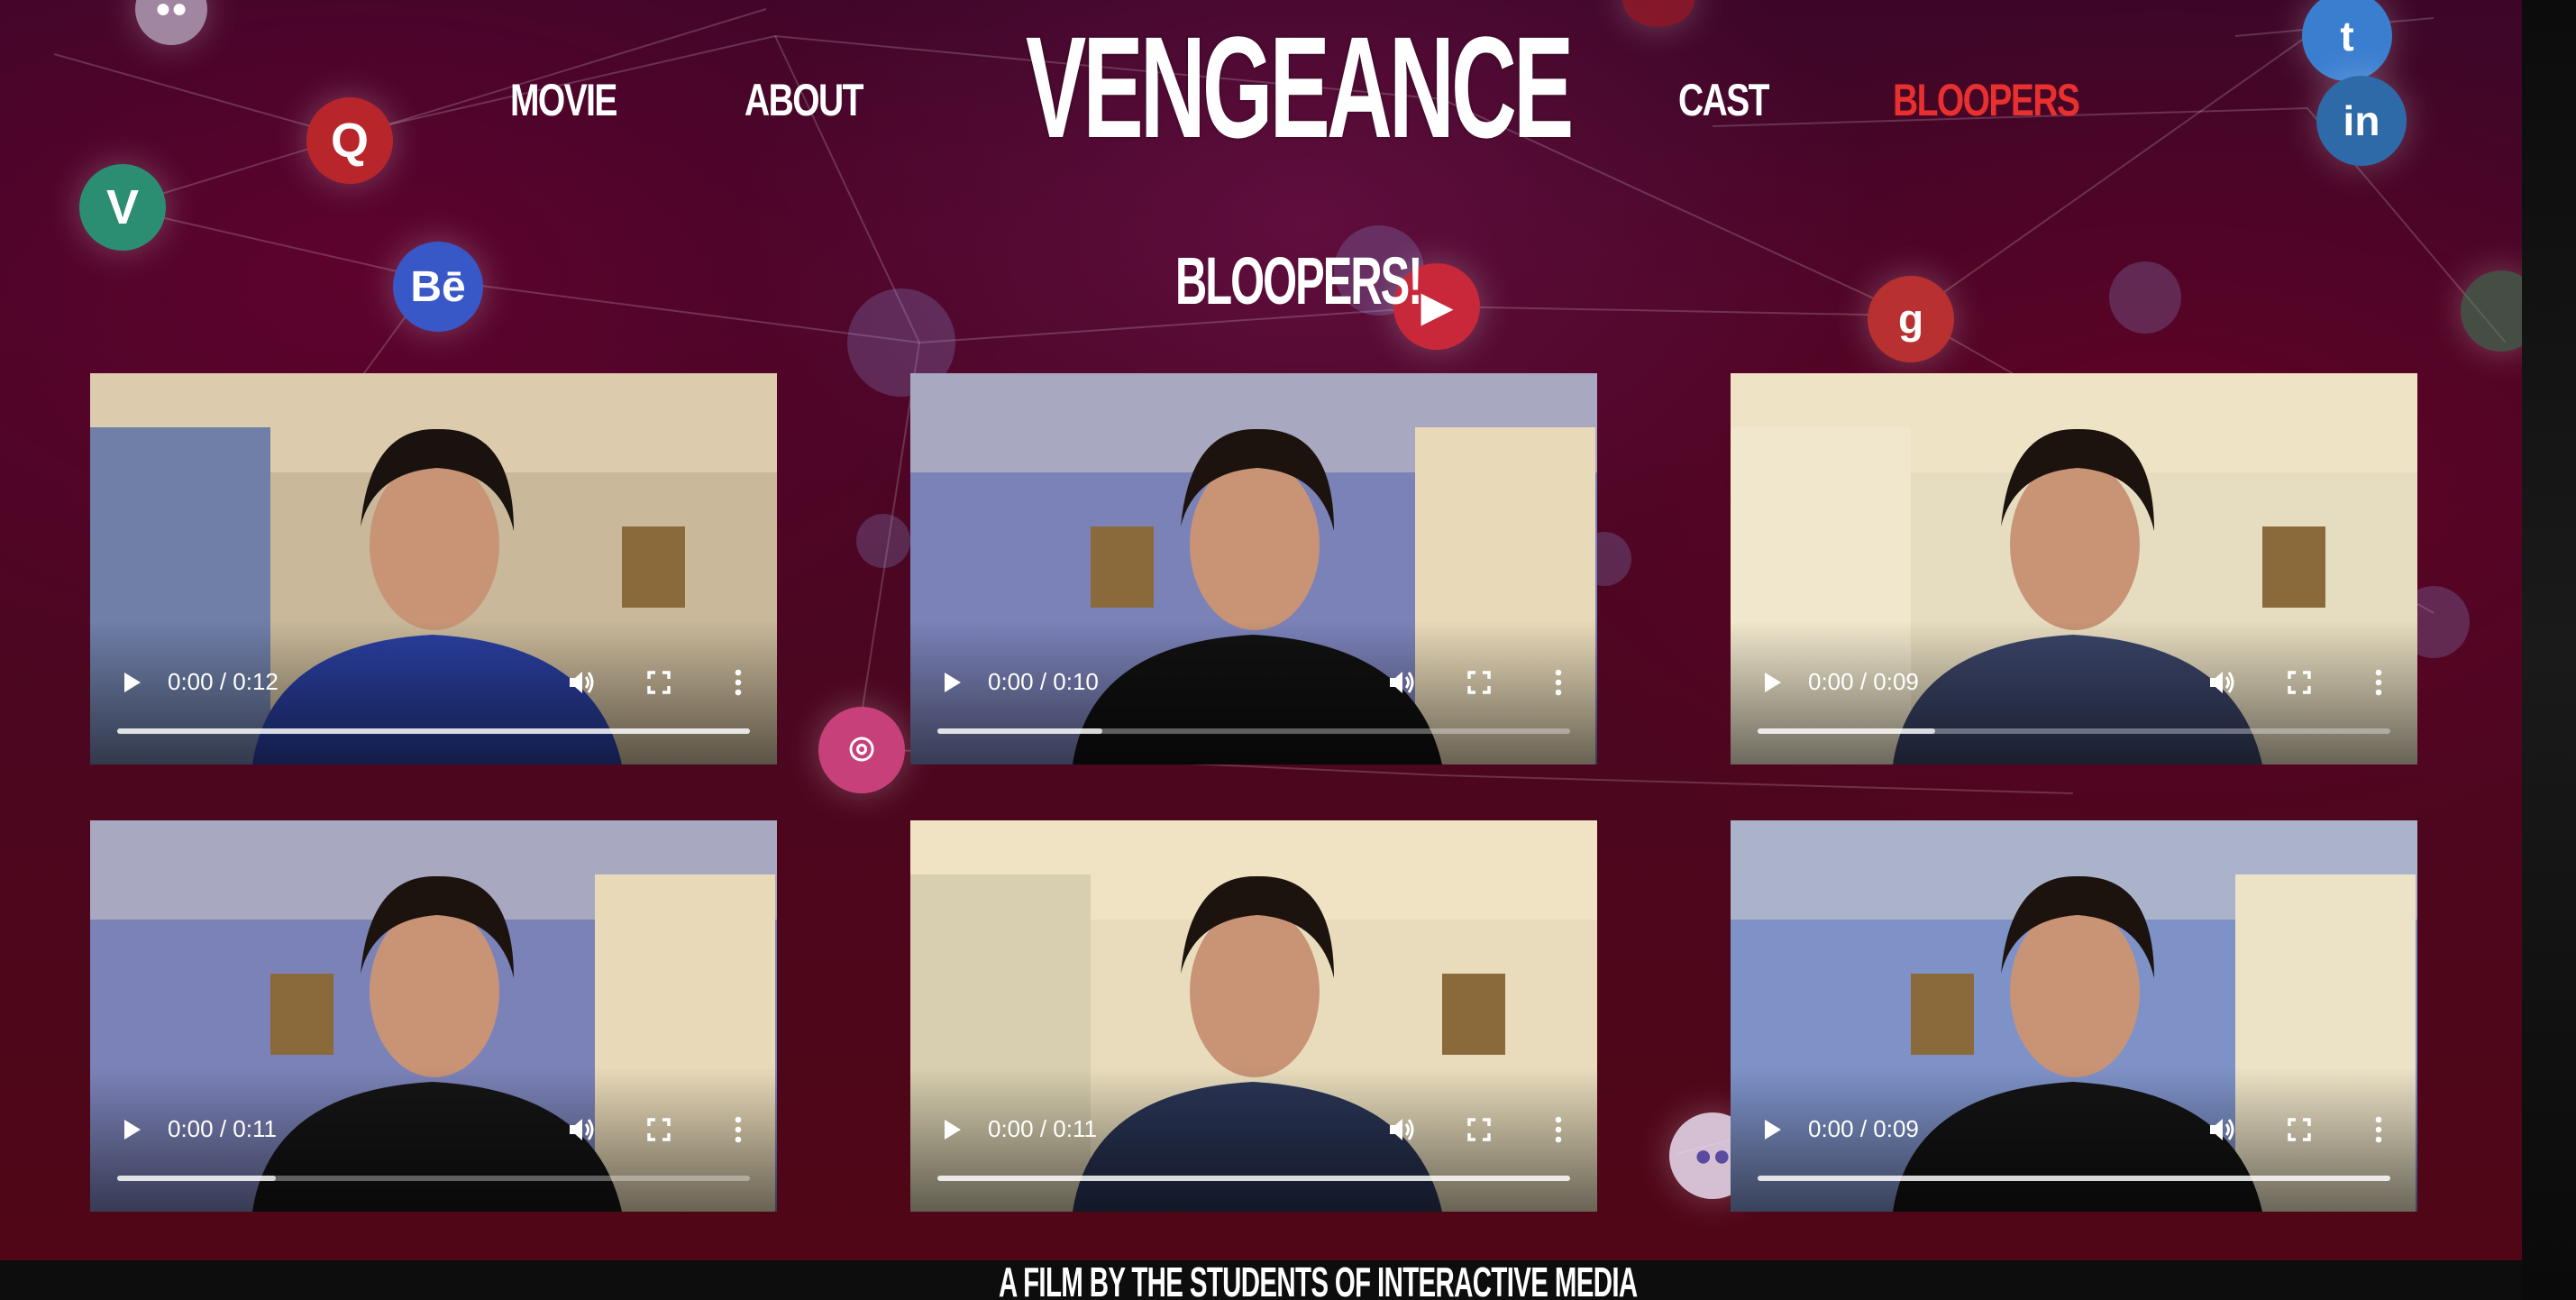 This screenshot has height=1300, width=2576. What do you see at coordinates (349, 140) in the screenshot?
I see `quora-icon: Q` at bounding box center [349, 140].